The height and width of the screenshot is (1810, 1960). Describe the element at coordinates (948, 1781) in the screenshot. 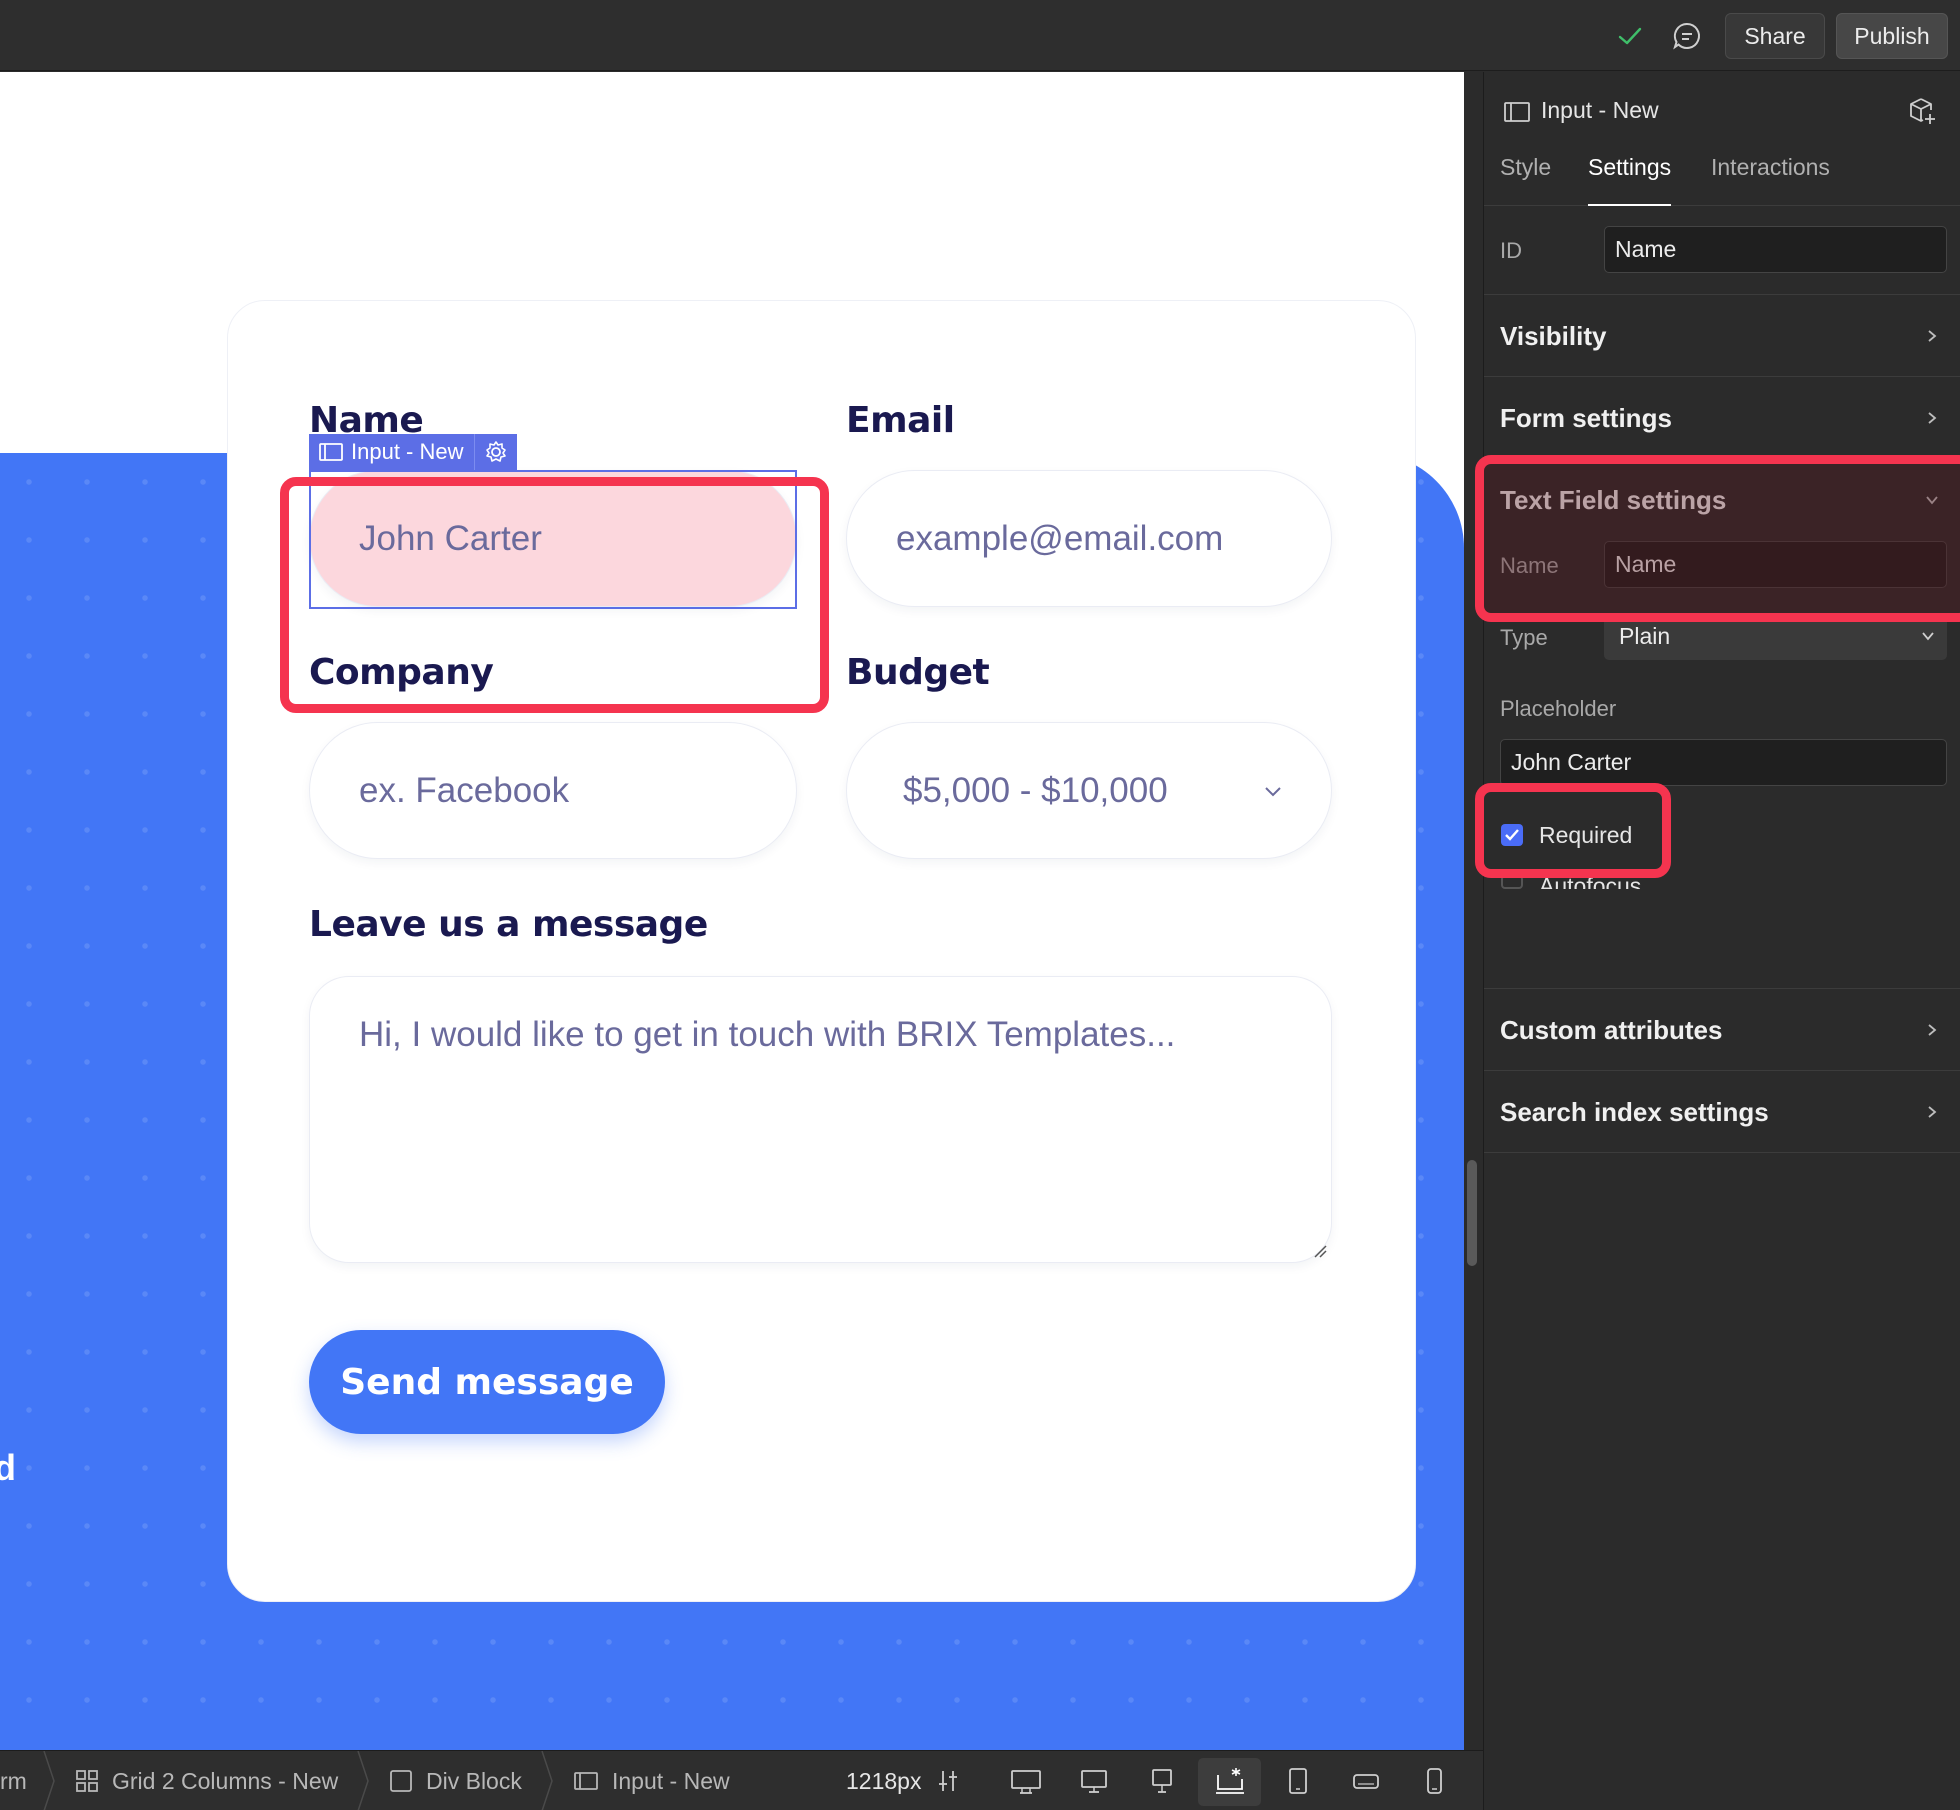

I see `width-adjust-icon` at that location.